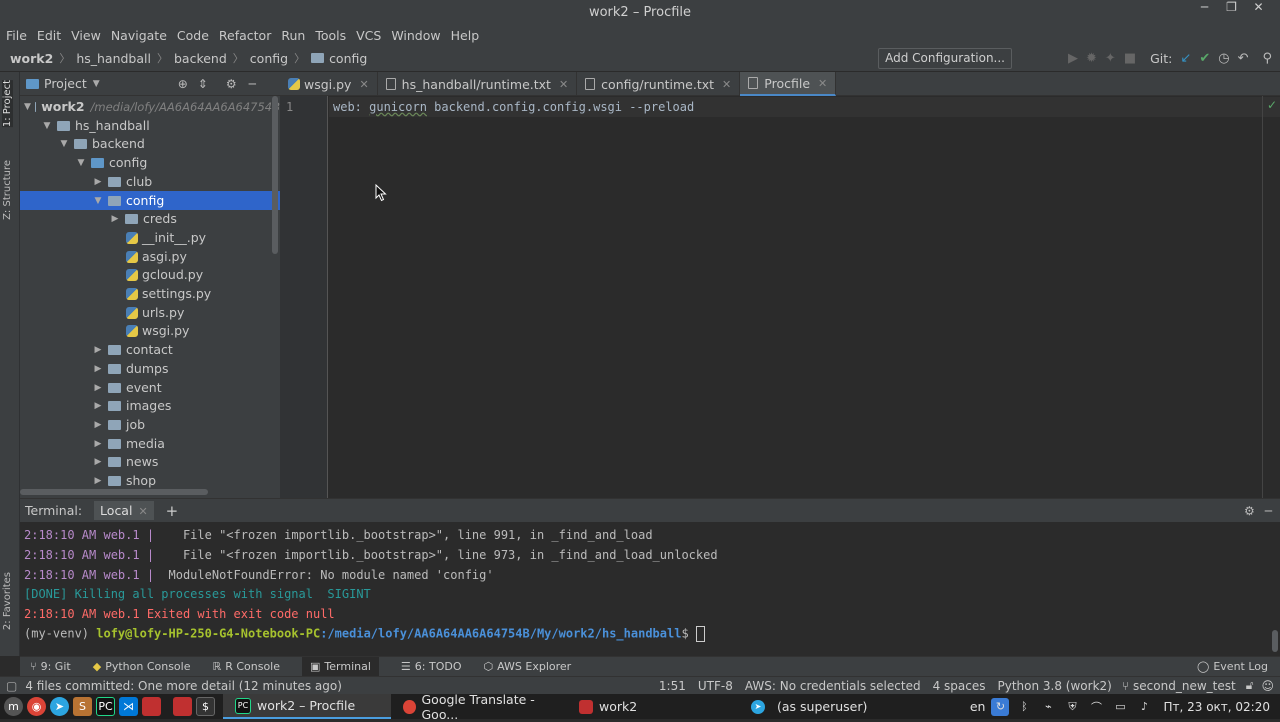 Image resolution: width=1280 pixels, height=722 pixels. What do you see at coordinates (307, 706) in the screenshot?
I see `taskbar-window-pycharm: PC work2 – Procfile` at bounding box center [307, 706].